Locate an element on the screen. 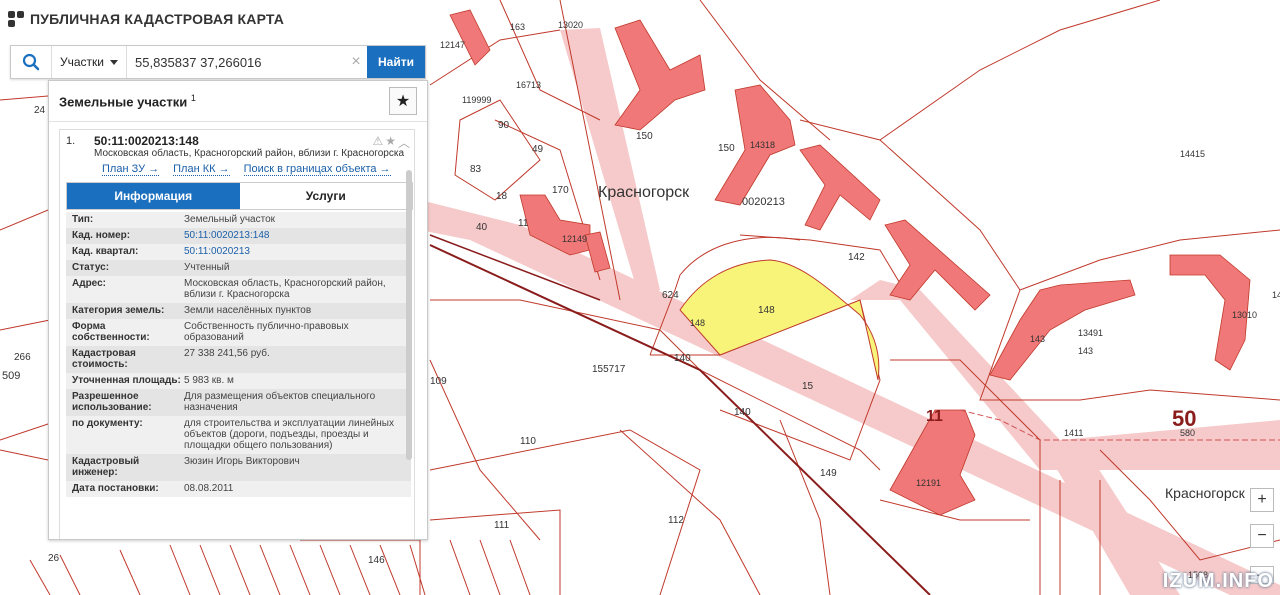 Image resolution: width=1280 pixels, height=595 pixels. attribute-key: Статус: is located at coordinates (91, 267).